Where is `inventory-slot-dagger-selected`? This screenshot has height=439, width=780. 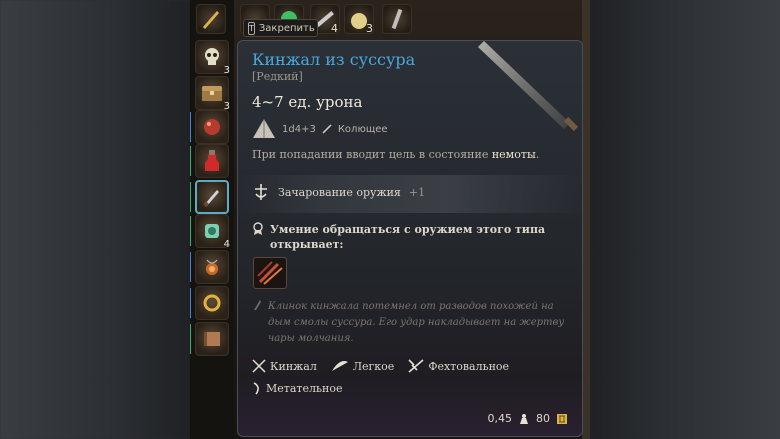
inventory-slot-dagger-selected is located at coordinates (212, 197).